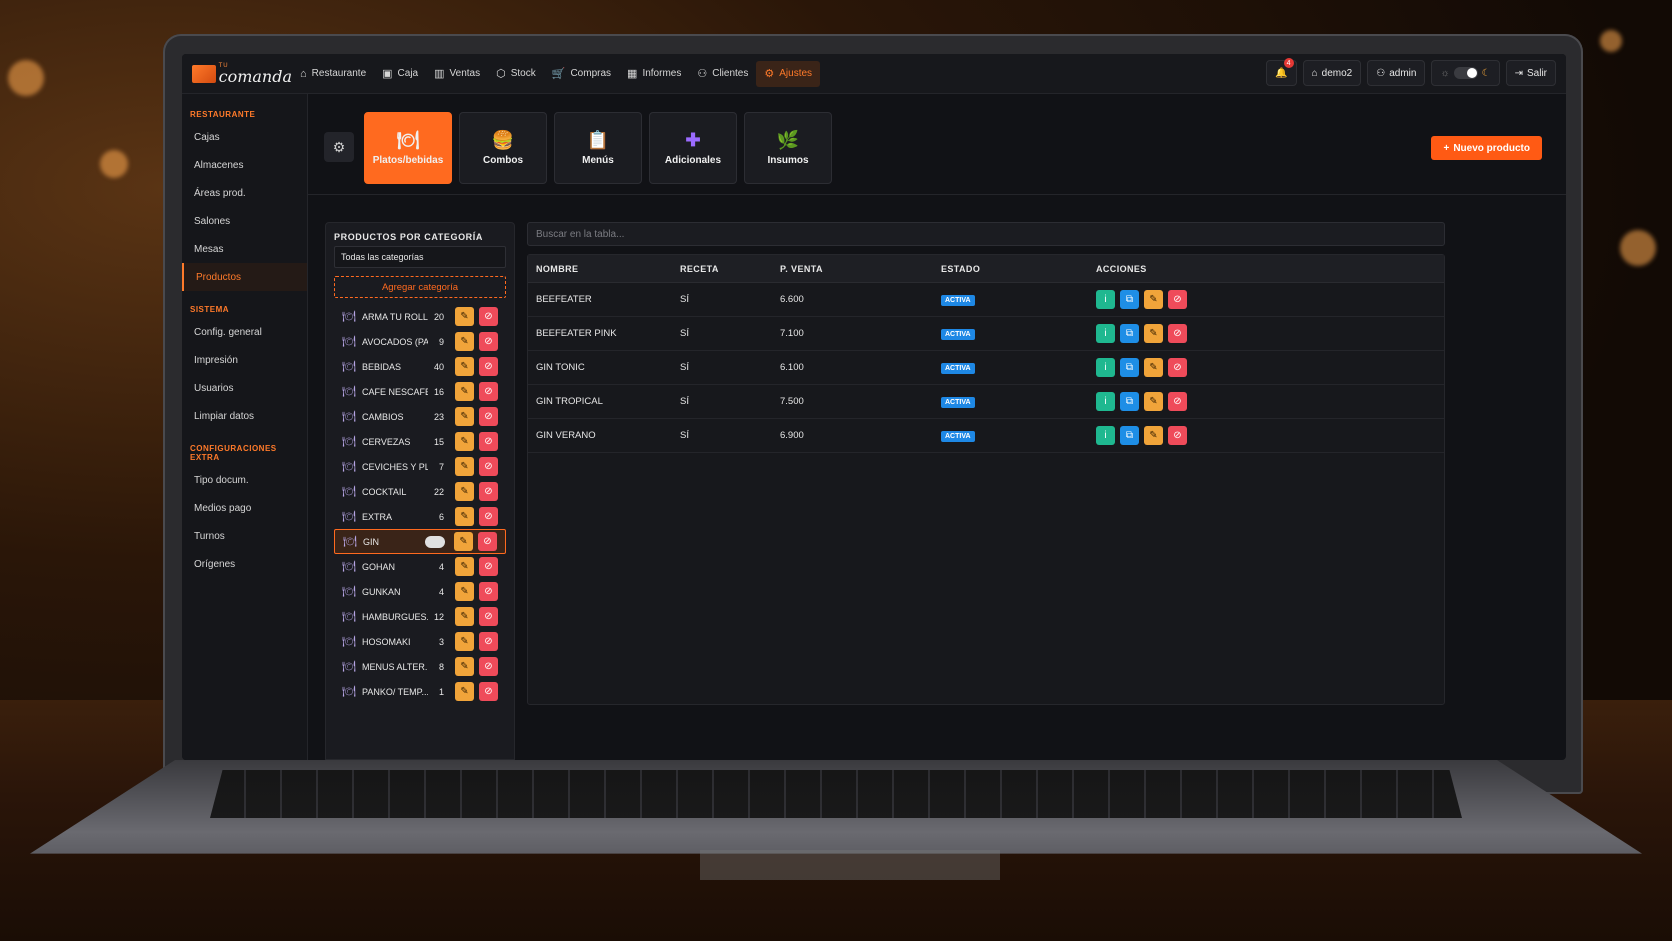 Image resolution: width=1672 pixels, height=941 pixels. What do you see at coordinates (693, 148) in the screenshot?
I see `tab-adicionales: ✚ Adicionales` at bounding box center [693, 148].